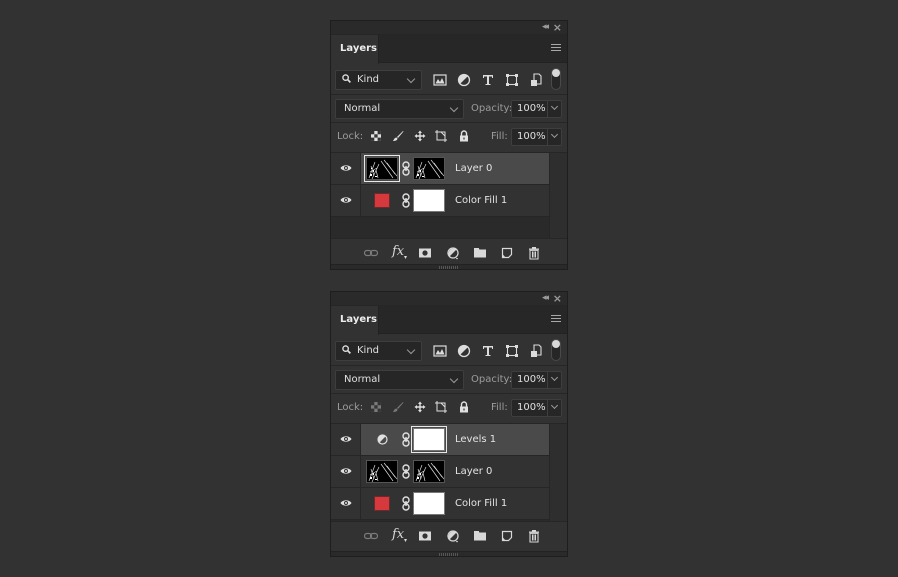  Describe the element at coordinates (481, 200) in the screenshot. I see `layer-name: Color Fill 1` at that location.